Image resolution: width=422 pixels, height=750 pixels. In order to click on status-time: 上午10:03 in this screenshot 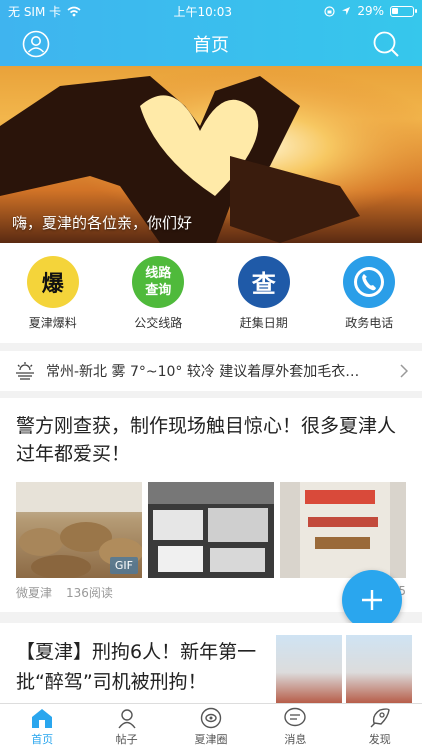, I will do `click(203, 11)`.